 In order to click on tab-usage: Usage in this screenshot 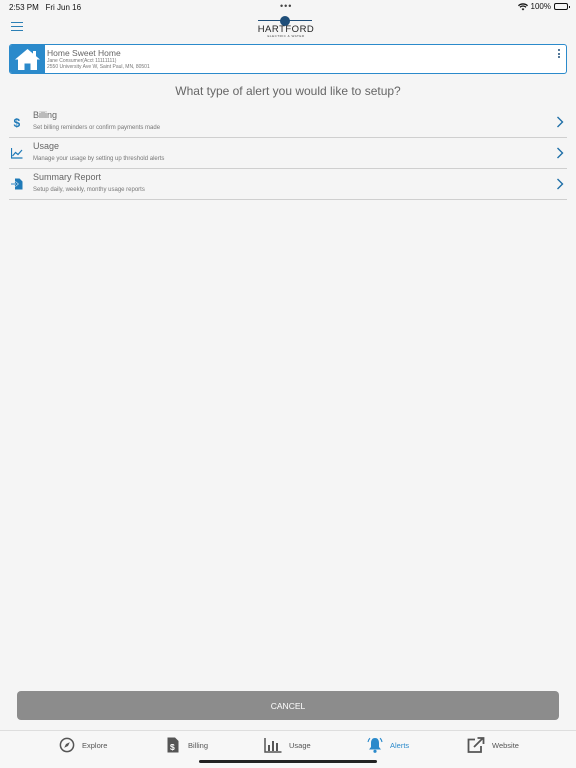, I will do `click(287, 745)`.